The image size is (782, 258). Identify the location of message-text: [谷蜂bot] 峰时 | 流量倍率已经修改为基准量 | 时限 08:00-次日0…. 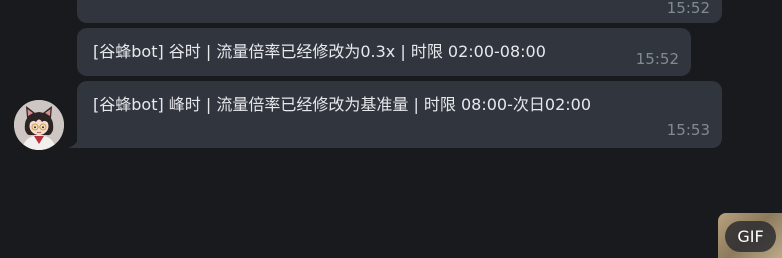
(342, 104).